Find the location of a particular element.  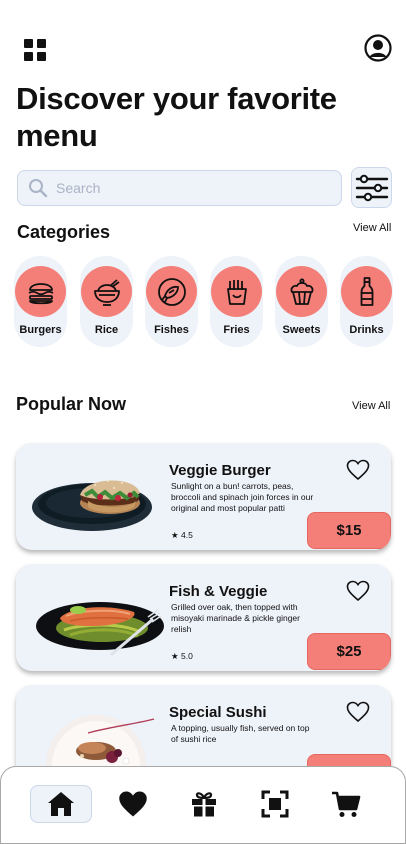

nav-gifts-button is located at coordinates (204, 804).